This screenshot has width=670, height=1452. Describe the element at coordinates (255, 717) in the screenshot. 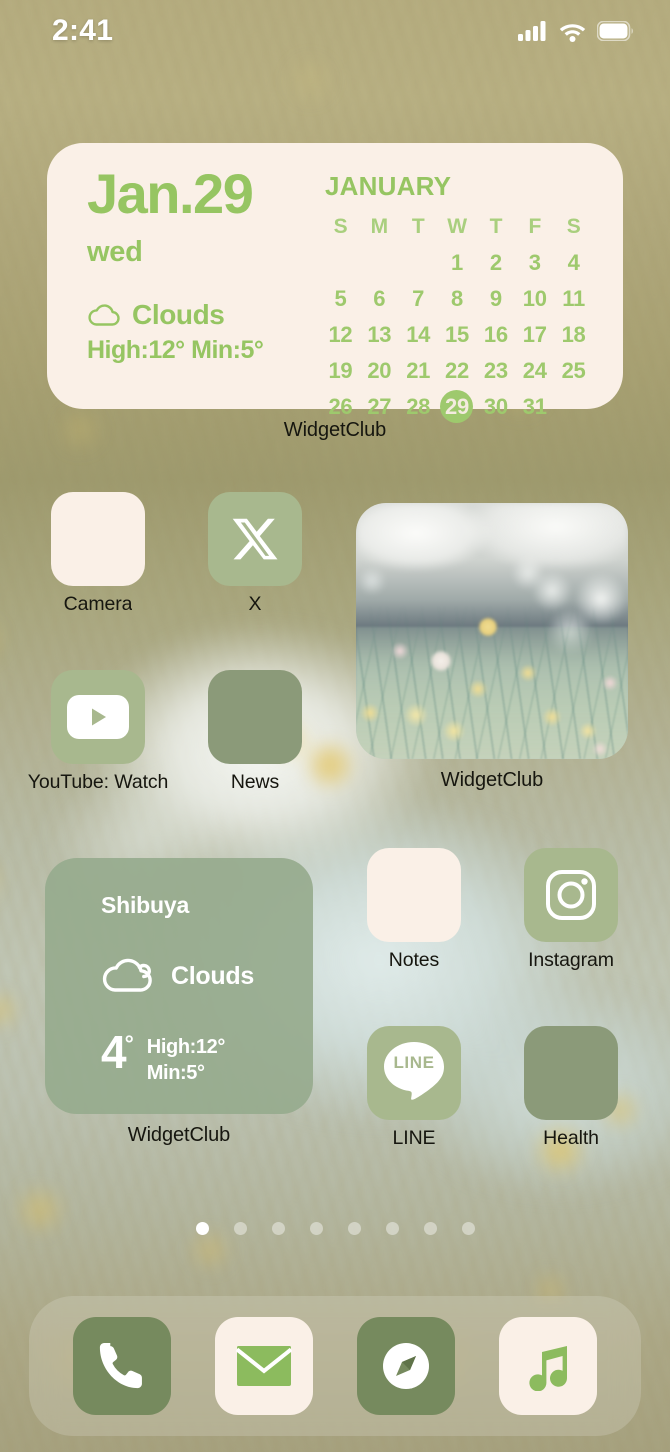

I see `news-app-icon` at that location.